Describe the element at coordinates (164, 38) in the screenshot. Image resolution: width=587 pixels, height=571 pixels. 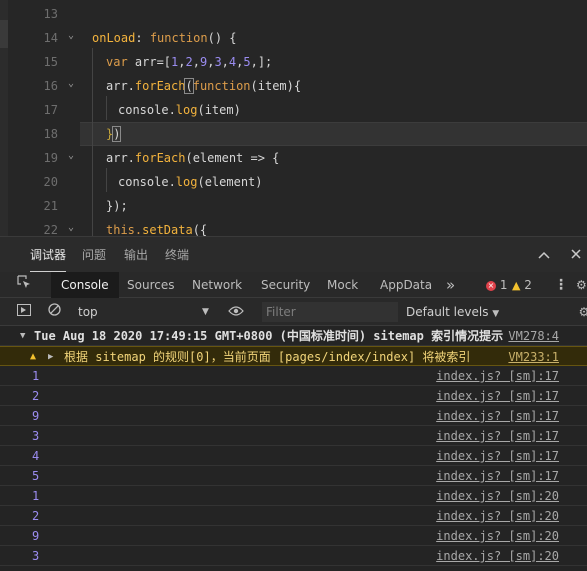
I see `code-line-14: onLoad: function() {` at that location.